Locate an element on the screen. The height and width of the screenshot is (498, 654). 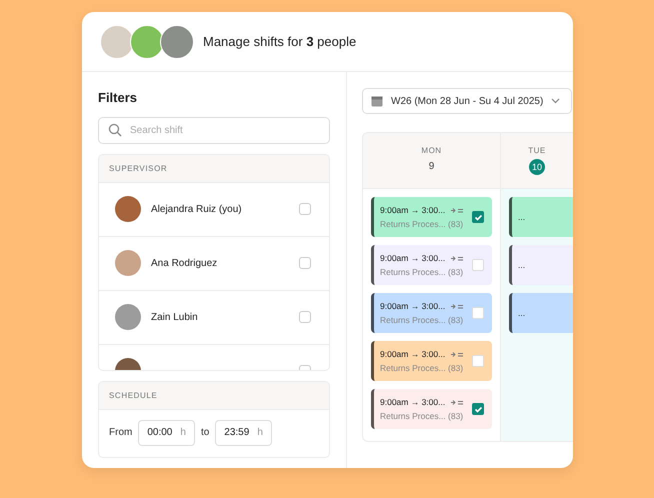
to-label: to is located at coordinates (205, 432).